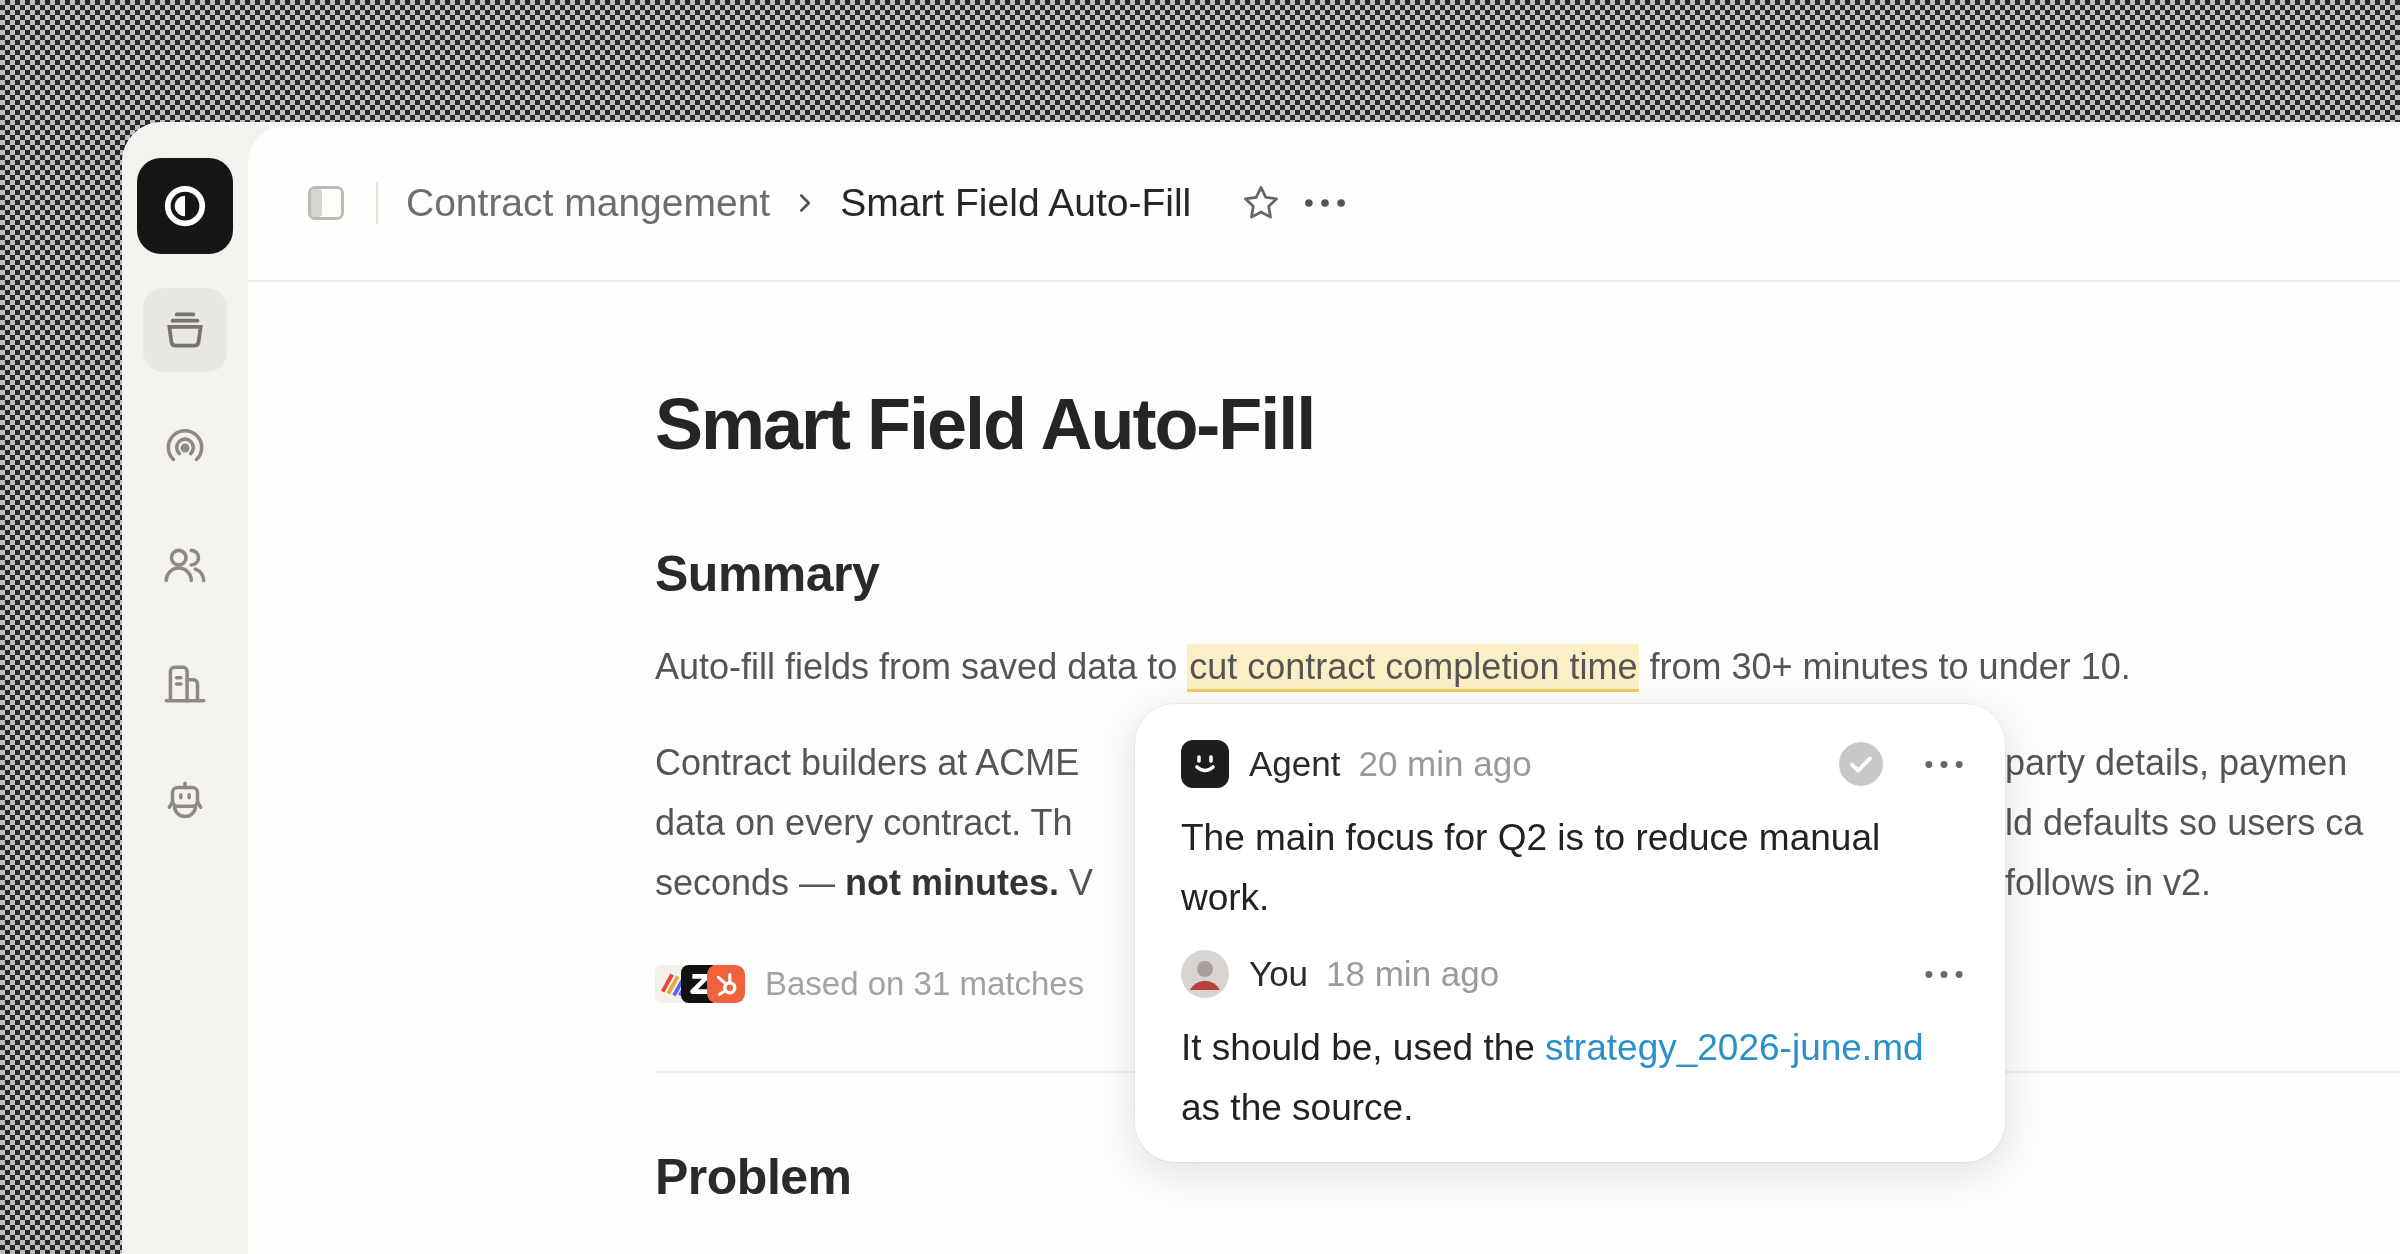 Image resolution: width=2400 pixels, height=1254 pixels. I want to click on app-logo-icon, so click(185, 206).